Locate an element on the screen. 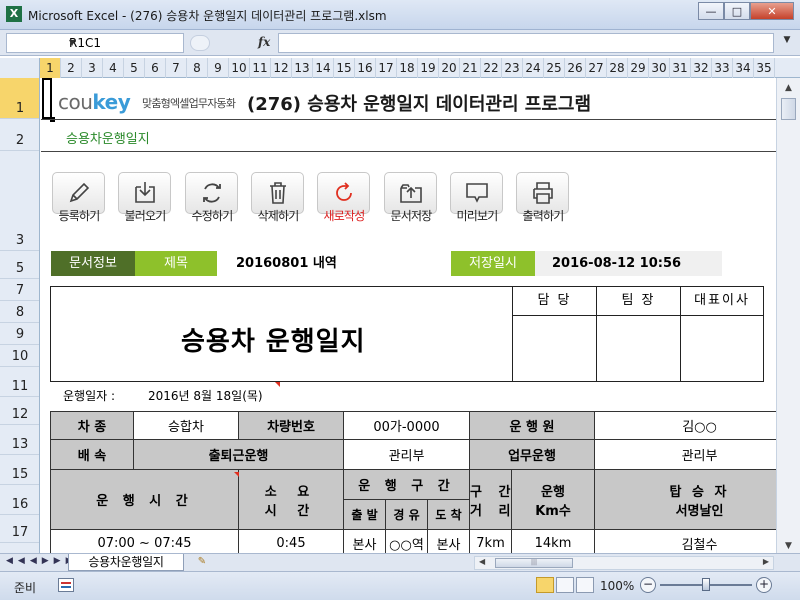 Image resolution: width=800 pixels, height=600 pixels. name-box: R1C1 ▼ is located at coordinates (95, 43).